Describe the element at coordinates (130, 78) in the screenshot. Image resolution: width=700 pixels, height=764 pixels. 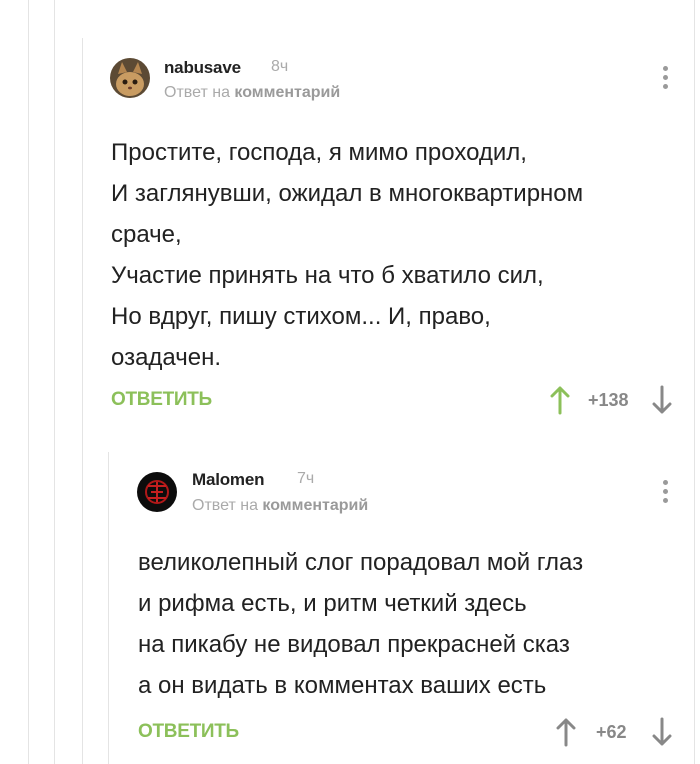
I see `avatar-cat` at that location.